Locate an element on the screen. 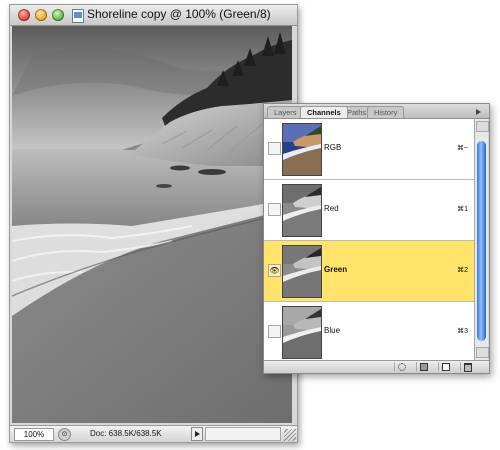 The image size is (500, 450). eye-icon: 👁 is located at coordinates (274, 270).